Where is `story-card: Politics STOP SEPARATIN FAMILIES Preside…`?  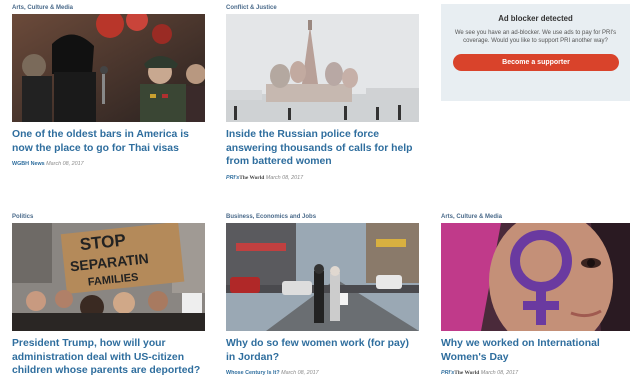
story-card: Politics STOP SEPARATIN FAMILIES Preside… is located at coordinates (108, 295).